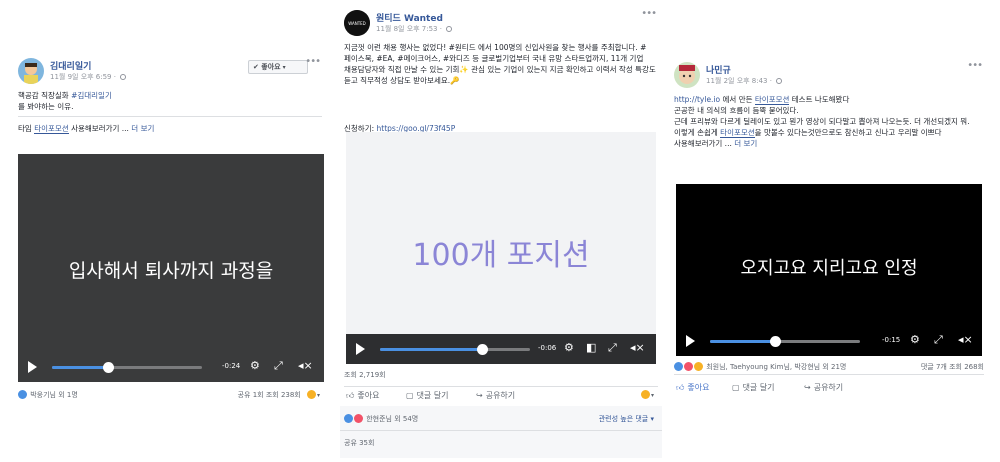 The width and height of the screenshot is (1000, 462). I want to click on post-meta: 11월 8일 오후 7:53 ·, so click(414, 29).